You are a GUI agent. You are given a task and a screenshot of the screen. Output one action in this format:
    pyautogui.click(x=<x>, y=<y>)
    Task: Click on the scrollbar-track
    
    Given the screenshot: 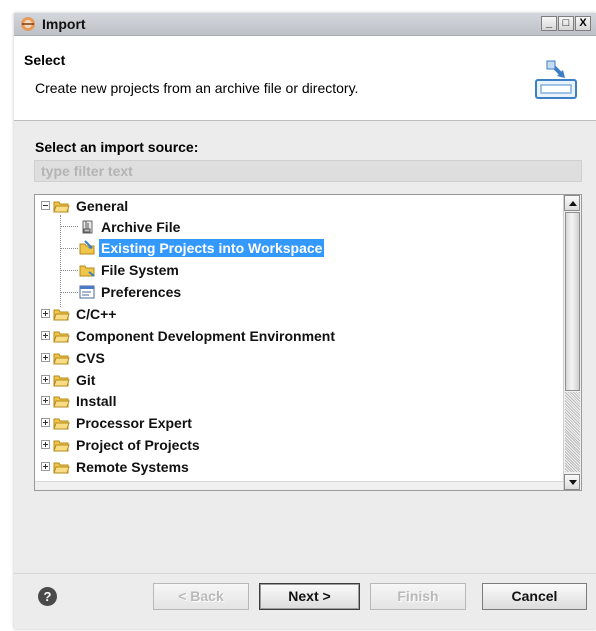 What is the action you would take?
    pyautogui.click(x=572, y=432)
    